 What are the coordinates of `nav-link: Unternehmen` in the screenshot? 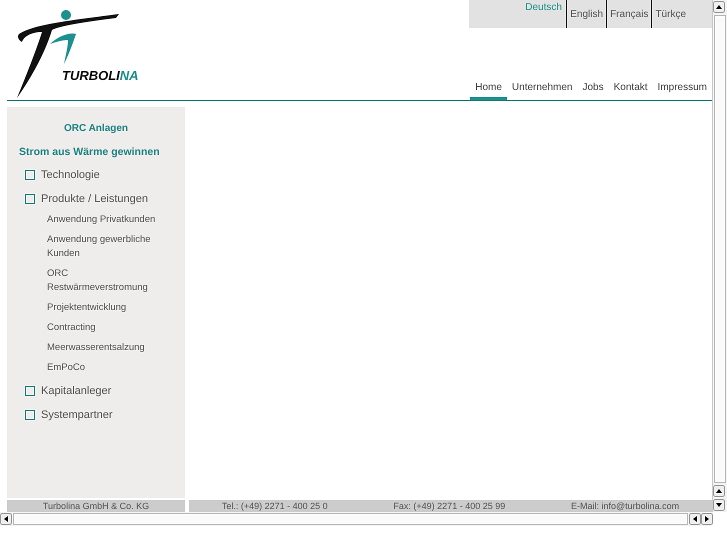 It's located at (542, 91).